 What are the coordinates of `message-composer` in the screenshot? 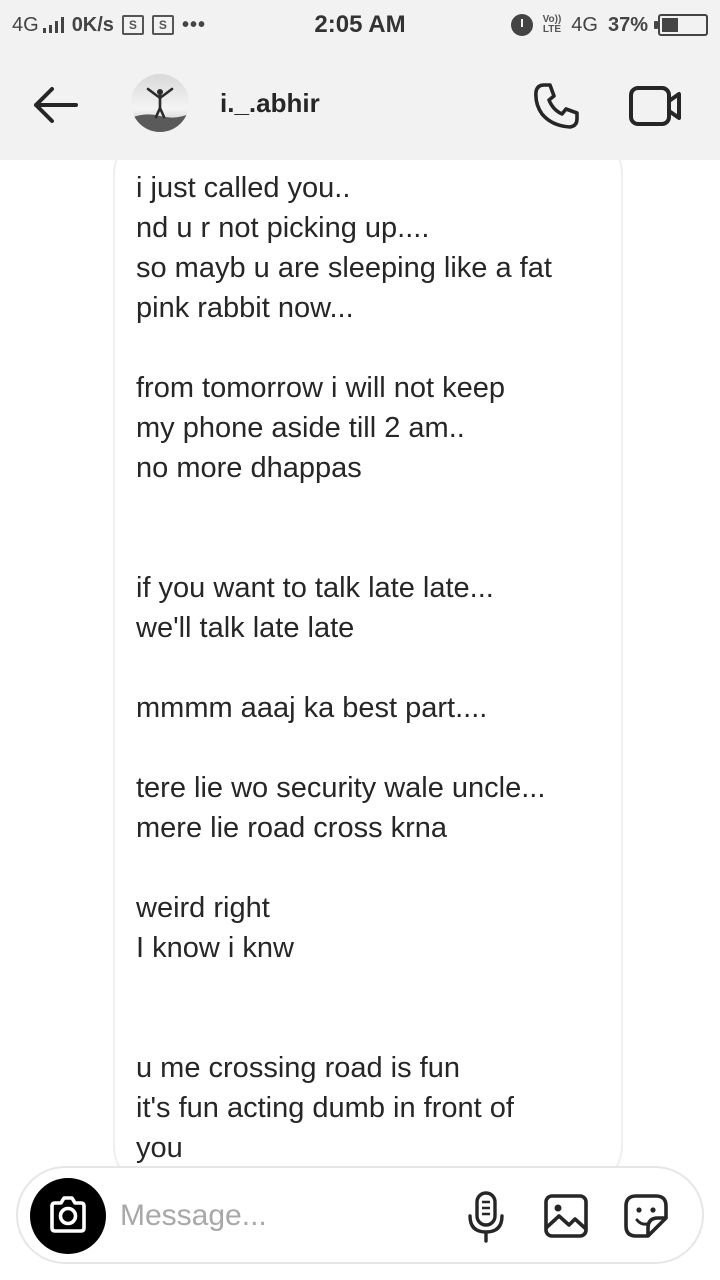 It's located at (360, 1215).